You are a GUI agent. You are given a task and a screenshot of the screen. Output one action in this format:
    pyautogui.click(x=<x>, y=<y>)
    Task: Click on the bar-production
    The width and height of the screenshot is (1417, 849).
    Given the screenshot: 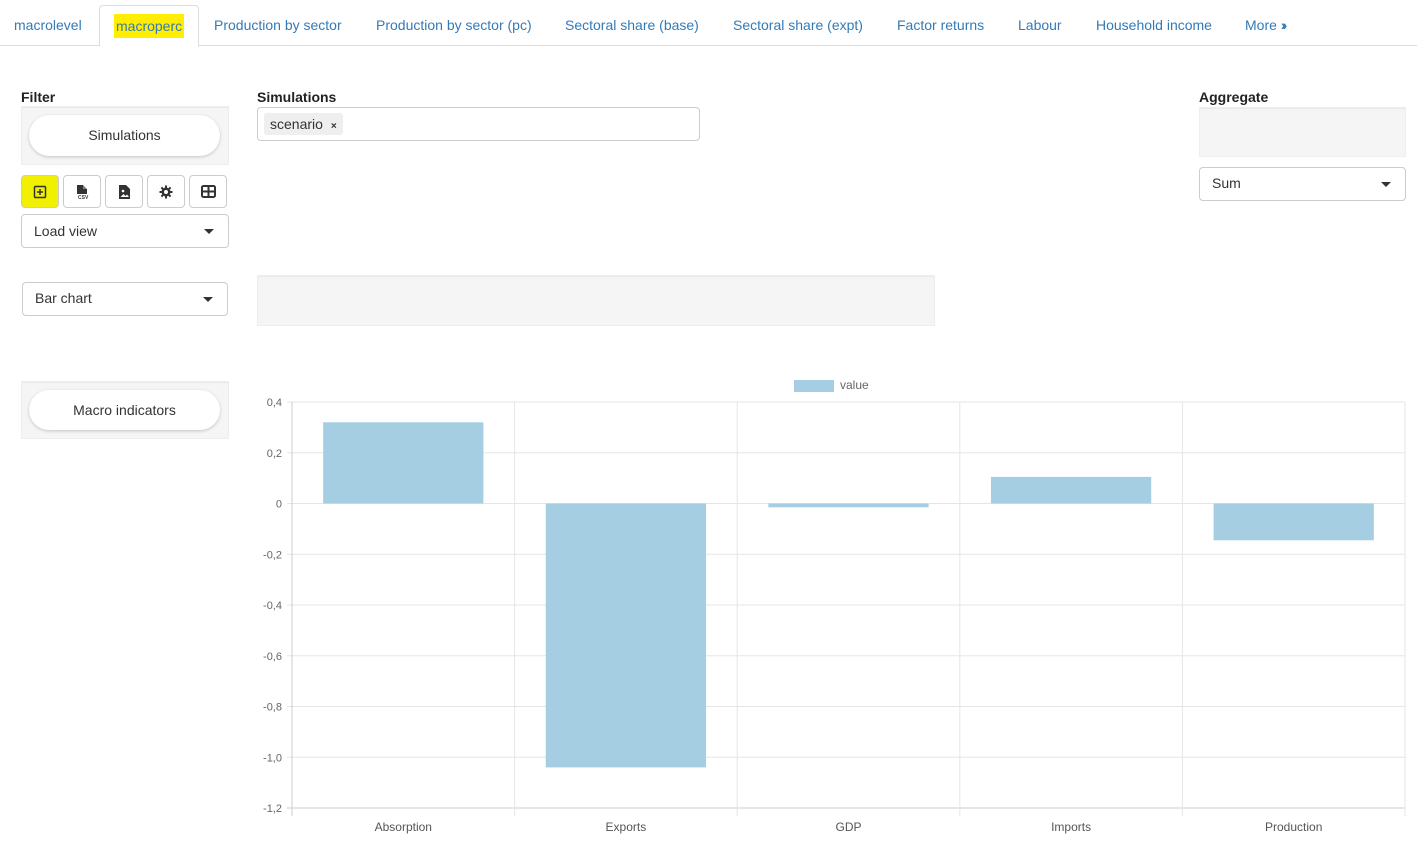 What is the action you would take?
    pyautogui.click(x=1293, y=522)
    